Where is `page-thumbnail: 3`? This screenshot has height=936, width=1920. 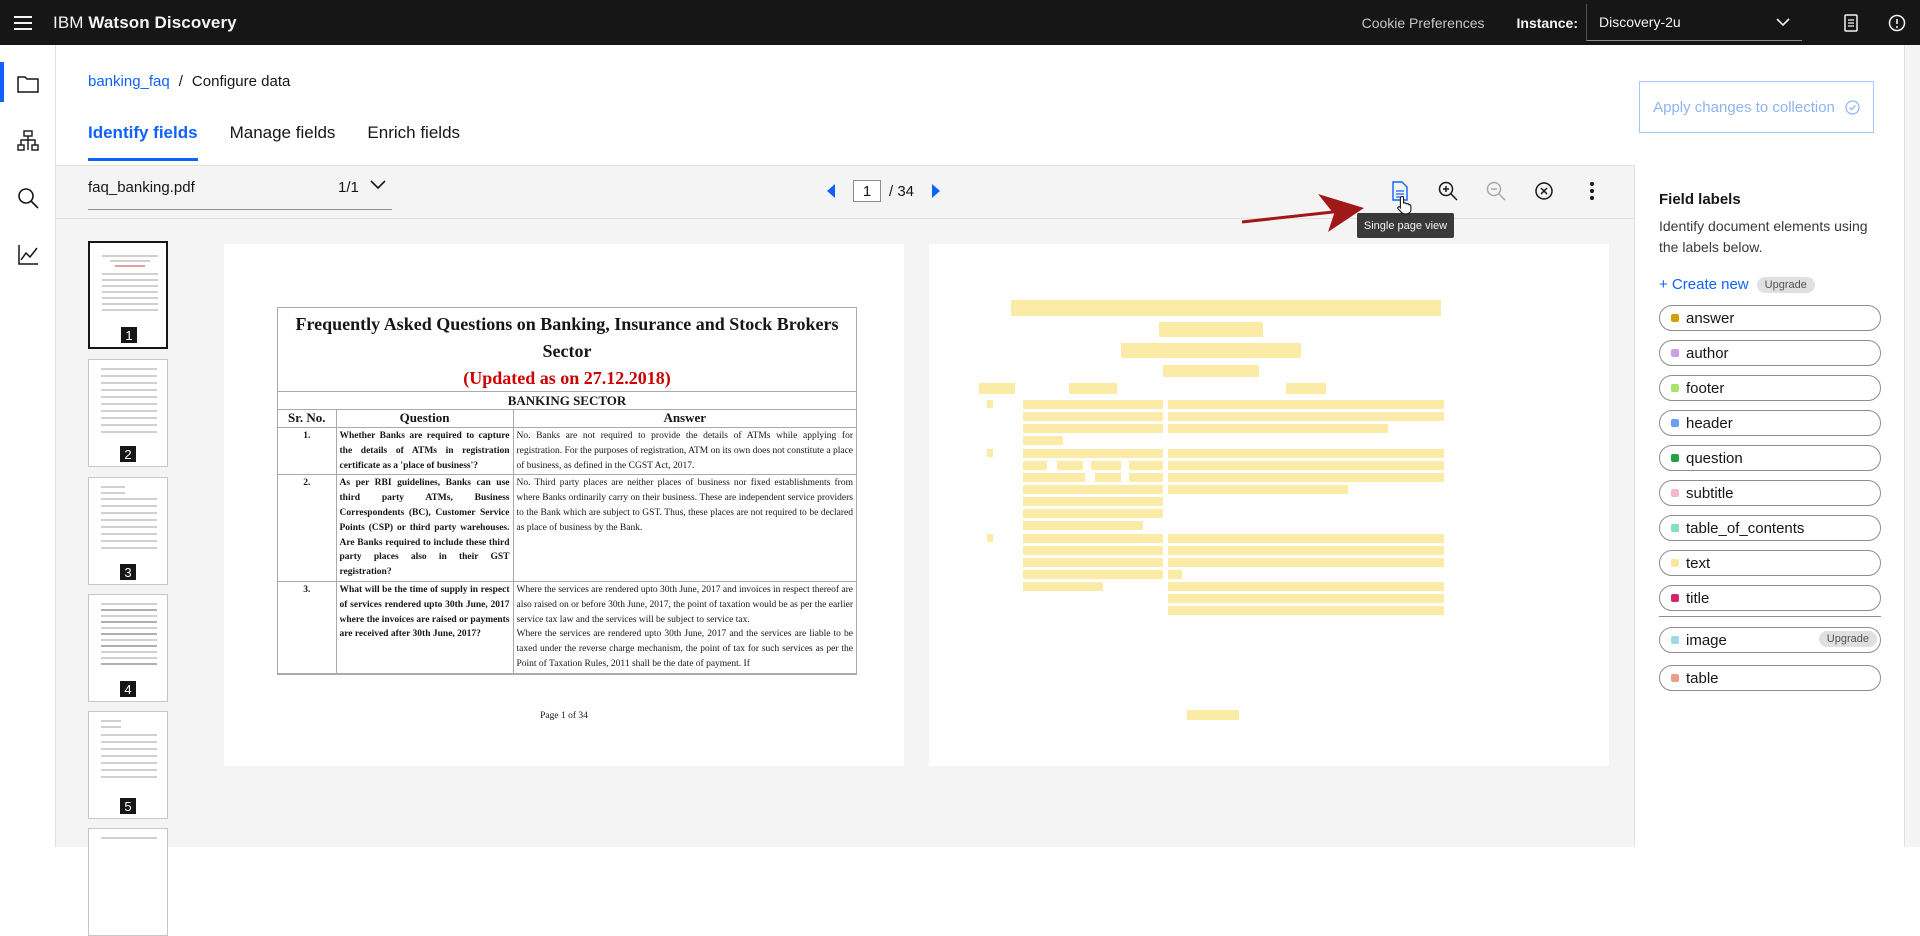 page-thumbnail: 3 is located at coordinates (128, 531).